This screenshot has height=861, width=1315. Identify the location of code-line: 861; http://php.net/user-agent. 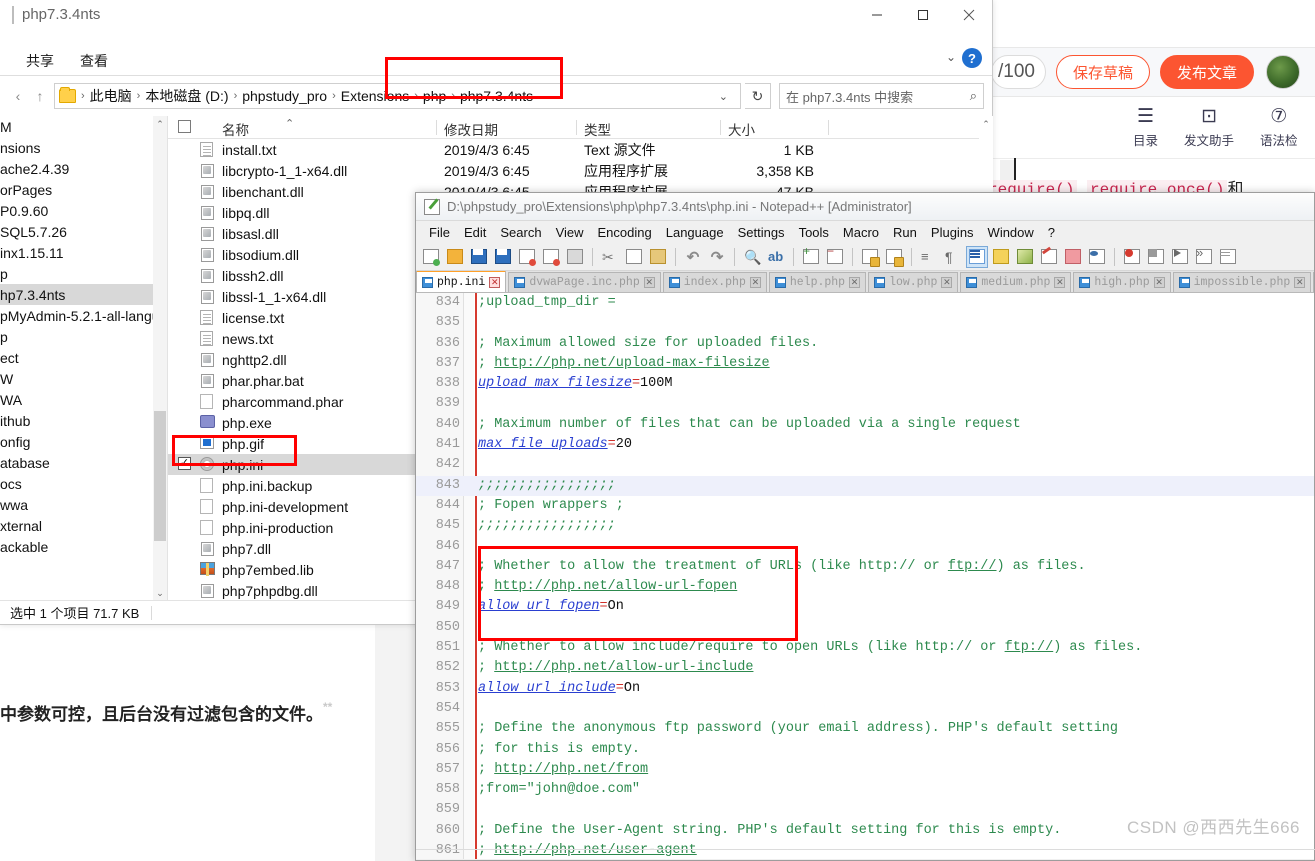
(865, 850).